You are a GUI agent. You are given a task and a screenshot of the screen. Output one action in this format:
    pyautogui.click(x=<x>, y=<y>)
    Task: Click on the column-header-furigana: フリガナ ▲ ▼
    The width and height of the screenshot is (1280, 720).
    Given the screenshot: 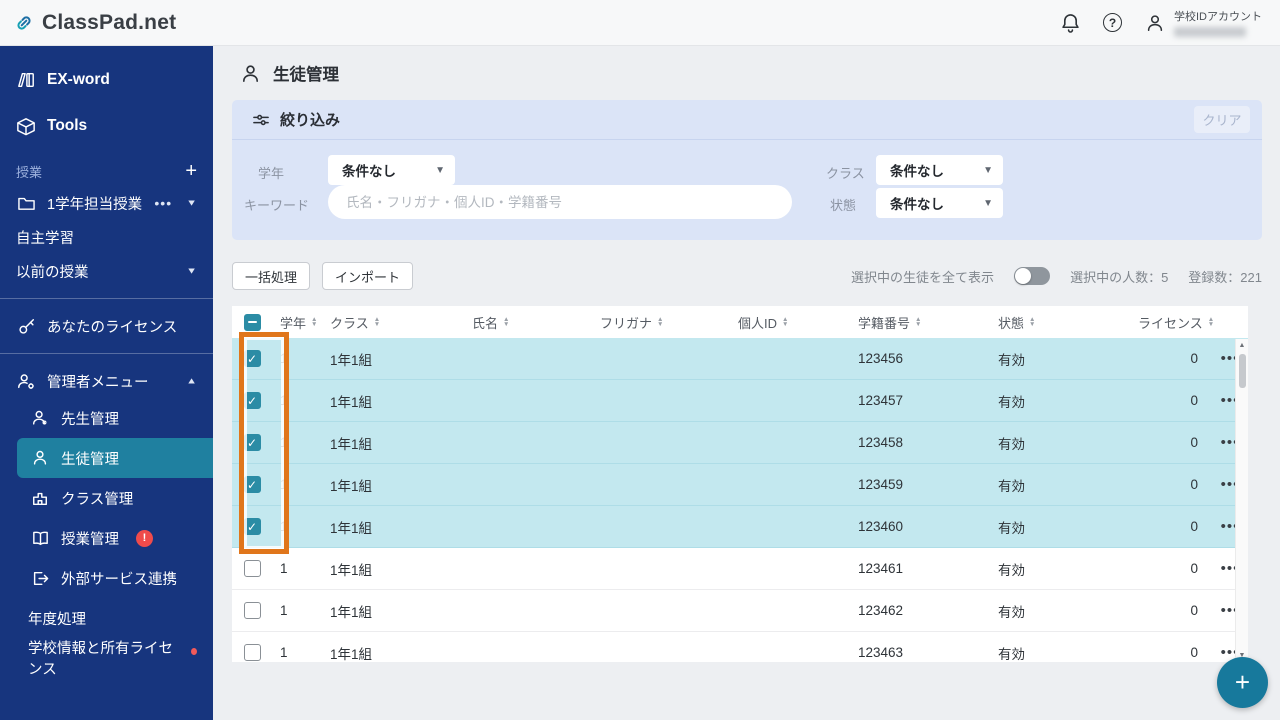 What is the action you would take?
    pyautogui.click(x=665, y=322)
    